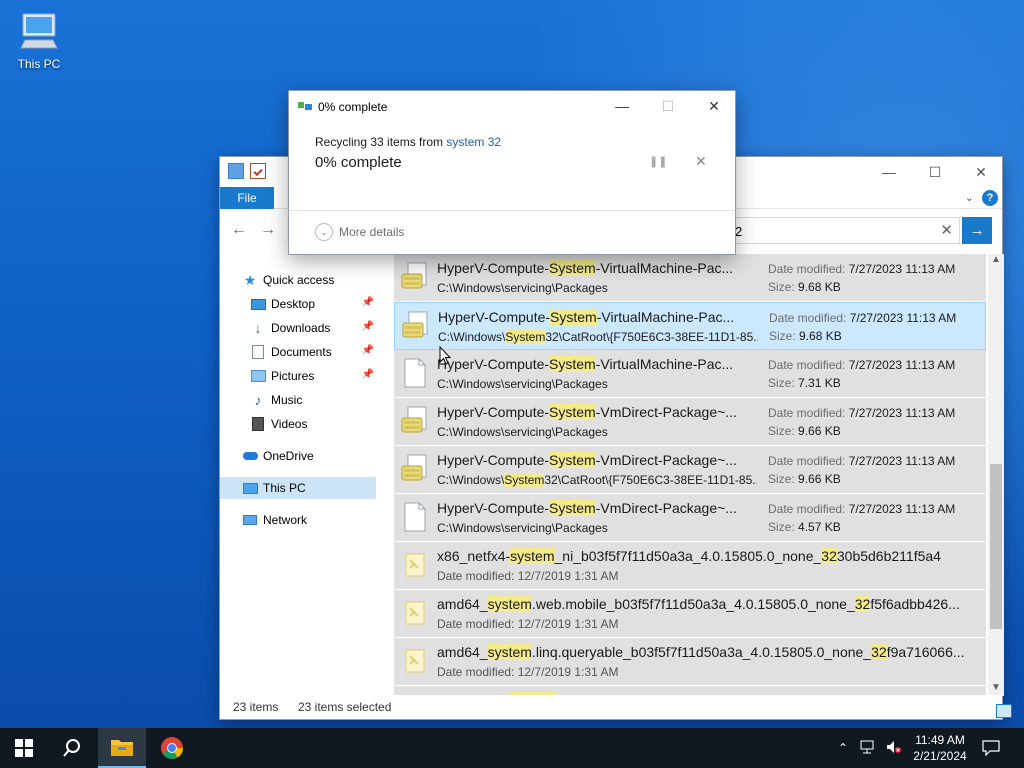  What do you see at coordinates (288, 456) in the screenshot?
I see `nav-label: OneDrive` at bounding box center [288, 456].